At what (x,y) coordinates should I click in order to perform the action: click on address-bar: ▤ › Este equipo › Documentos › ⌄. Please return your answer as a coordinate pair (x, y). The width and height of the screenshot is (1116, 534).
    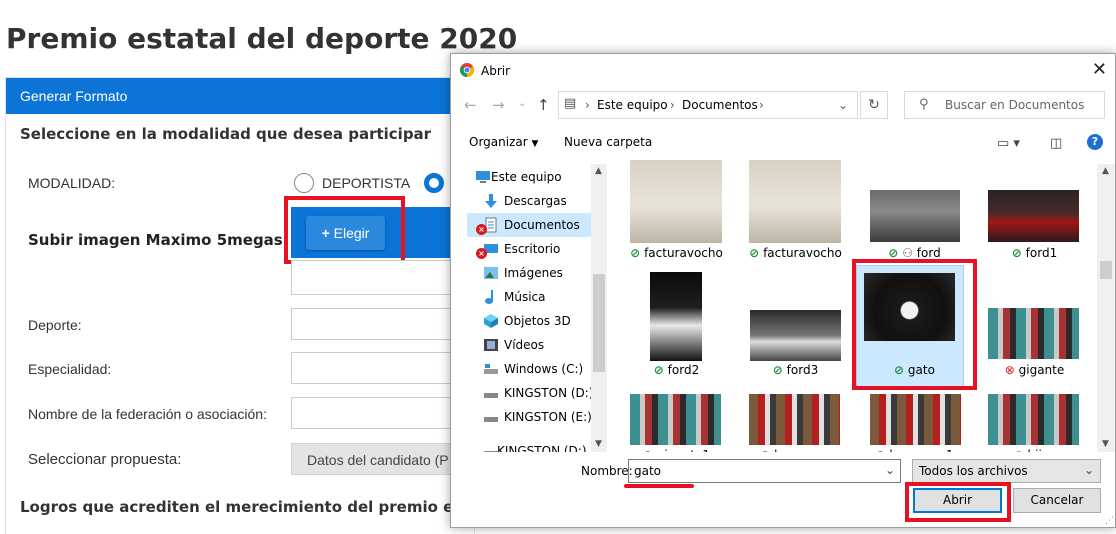
    Looking at the image, I should click on (708, 105).